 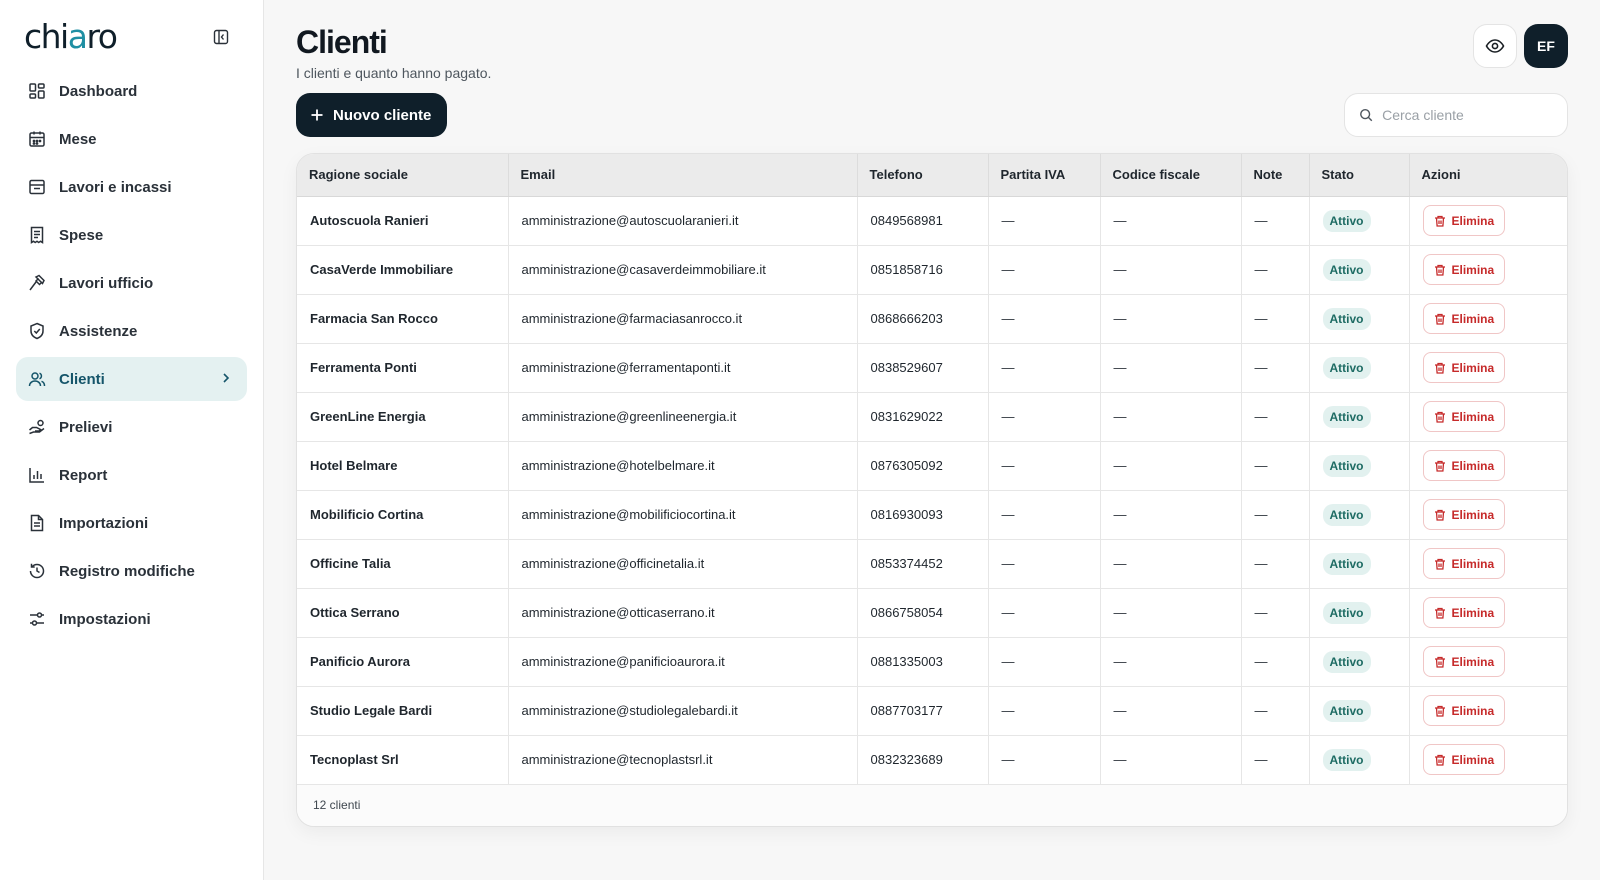 I want to click on sidebar-item-lavori-ufficio: Lavori ufficio, so click(x=131, y=283).